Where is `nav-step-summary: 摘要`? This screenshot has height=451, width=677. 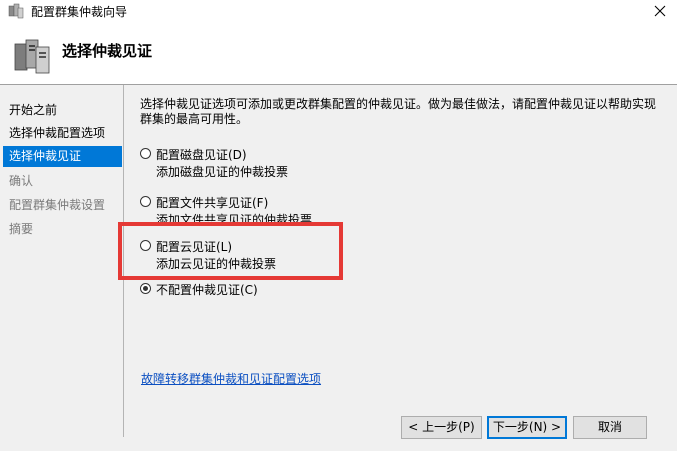
nav-step-summary: 摘要 is located at coordinates (21, 229).